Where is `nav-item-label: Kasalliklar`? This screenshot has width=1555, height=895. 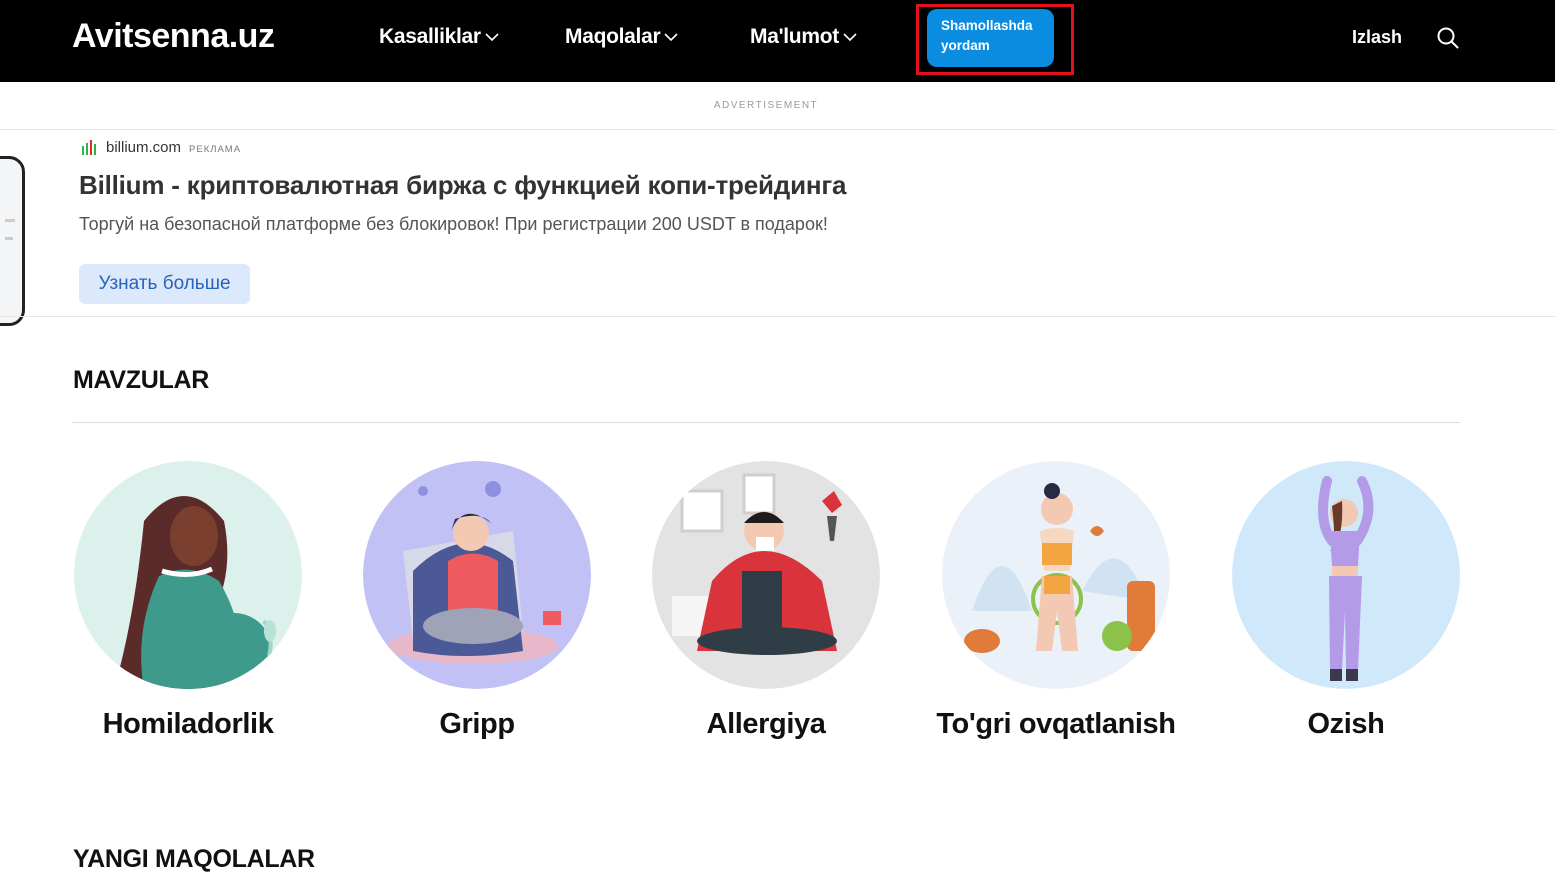 nav-item-label: Kasalliklar is located at coordinates (430, 36).